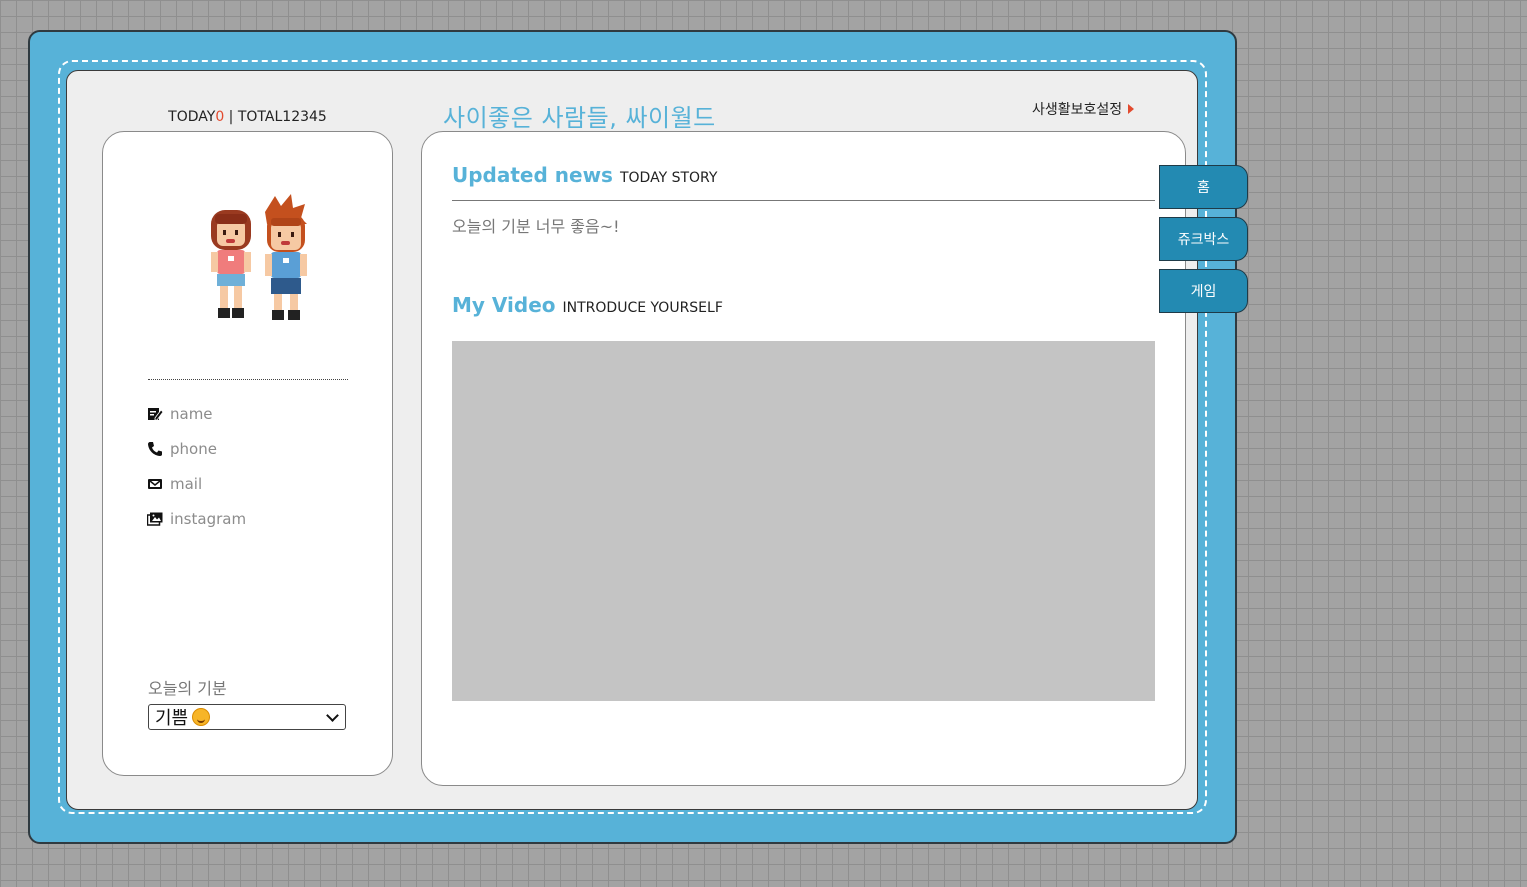 This screenshot has height=887, width=1527. Describe the element at coordinates (247, 453) in the screenshot. I see `profile-panel: name phone mail instagram 오늘의 기분 기쁨` at that location.